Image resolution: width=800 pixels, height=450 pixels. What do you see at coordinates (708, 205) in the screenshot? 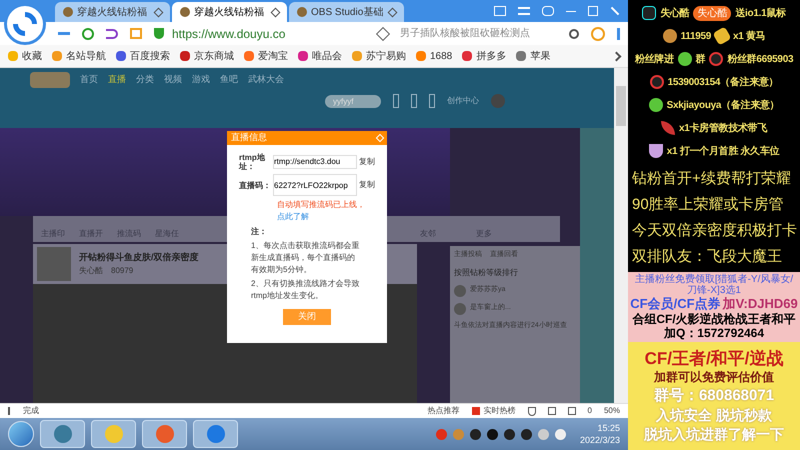
I see `overlay-text: 90胜率上荣耀或卡房管` at bounding box center [708, 205].